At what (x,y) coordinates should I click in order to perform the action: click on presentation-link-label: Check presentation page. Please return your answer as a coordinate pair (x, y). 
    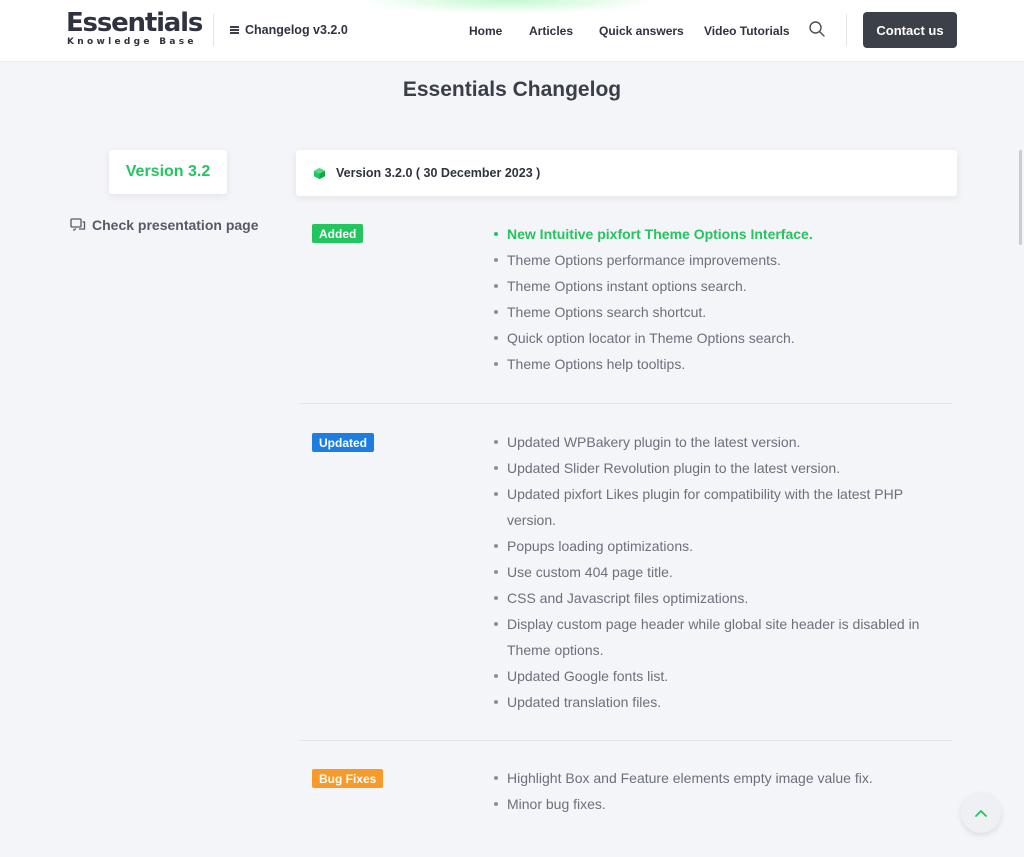
    Looking at the image, I should click on (175, 225).